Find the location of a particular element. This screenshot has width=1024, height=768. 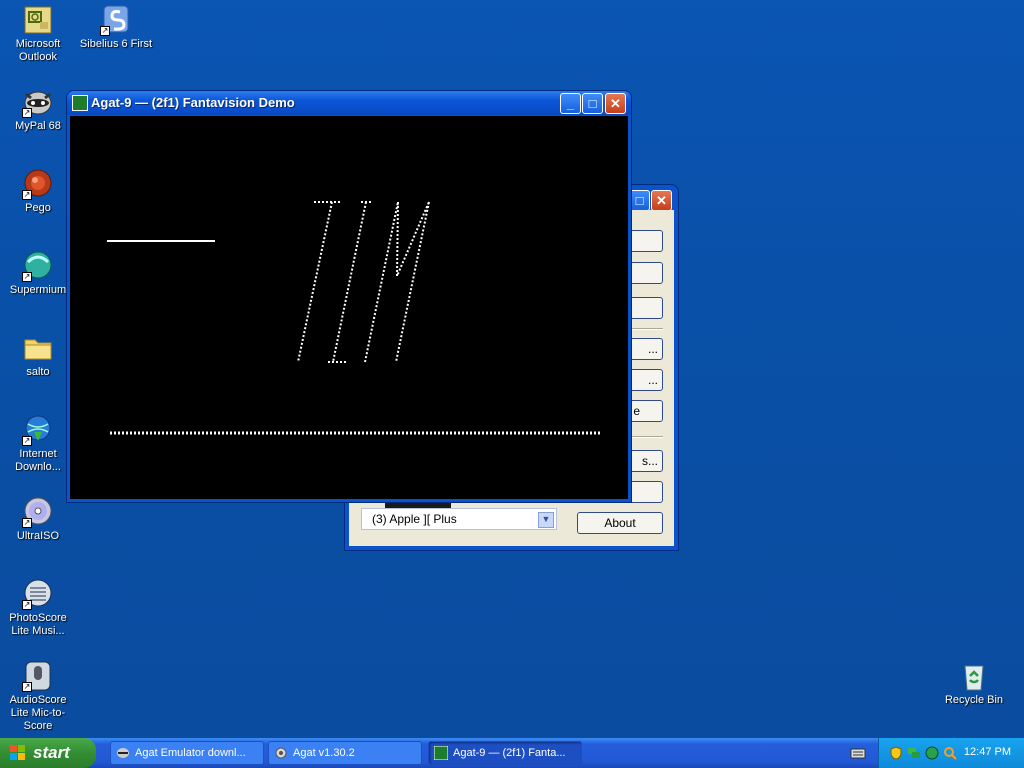

desktop-icon-audioscore: ↗ AudioScore Lite Mic-to-Score is located at coordinates (38, 696).